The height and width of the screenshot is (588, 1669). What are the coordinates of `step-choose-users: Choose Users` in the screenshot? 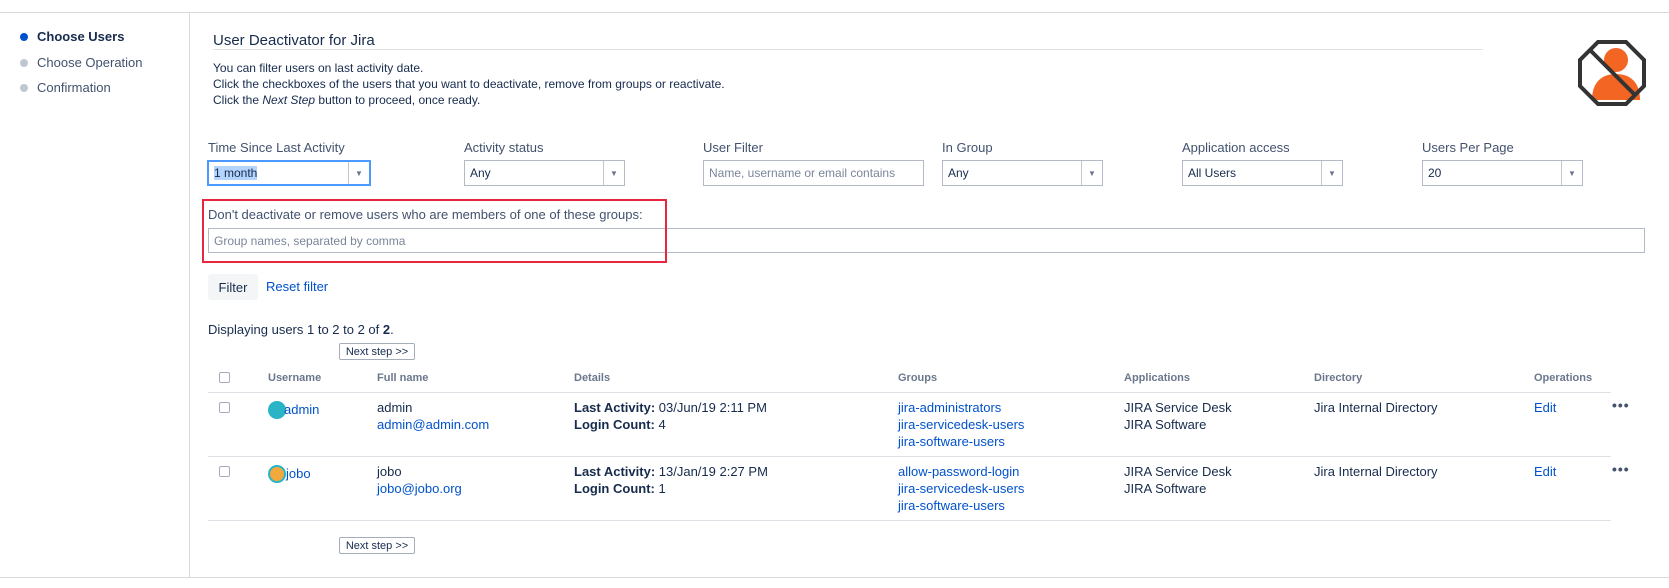 It's located at (72, 36).